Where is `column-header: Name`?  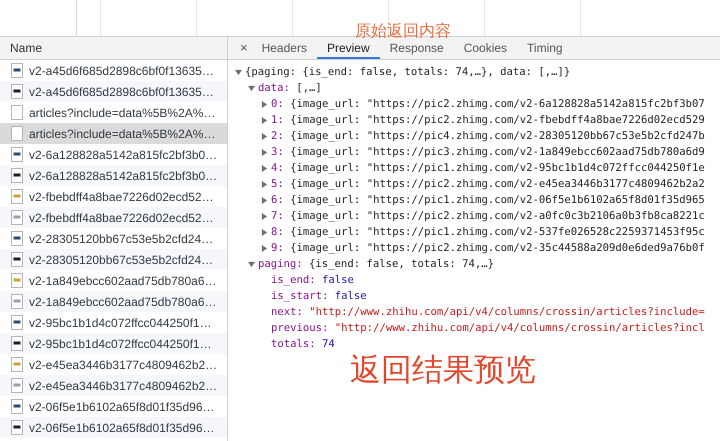
column-header: Name is located at coordinates (113, 48).